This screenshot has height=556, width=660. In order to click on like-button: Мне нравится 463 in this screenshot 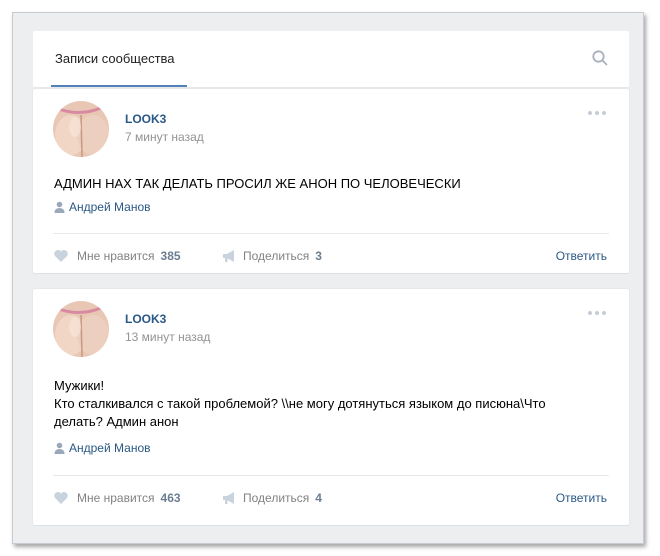, I will do `click(117, 498)`.